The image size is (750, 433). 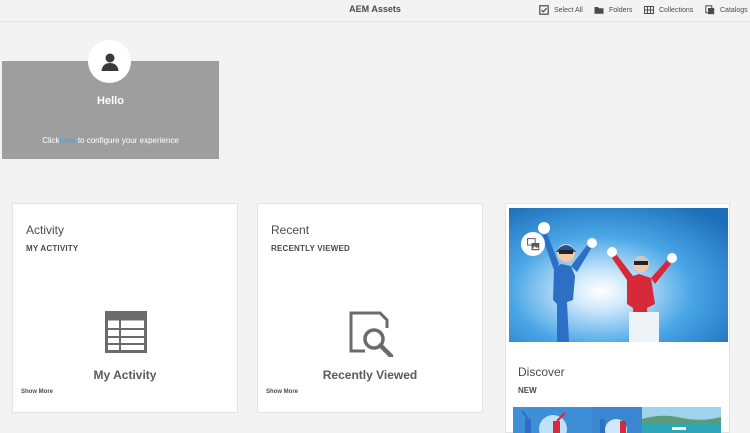 What do you see at coordinates (290, 230) in the screenshot?
I see `recent-card-title: Recent` at bounding box center [290, 230].